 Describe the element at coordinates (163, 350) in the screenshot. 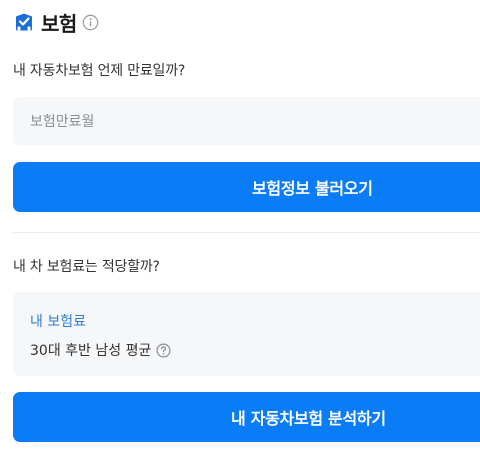

I see `question-circle-icon` at that location.